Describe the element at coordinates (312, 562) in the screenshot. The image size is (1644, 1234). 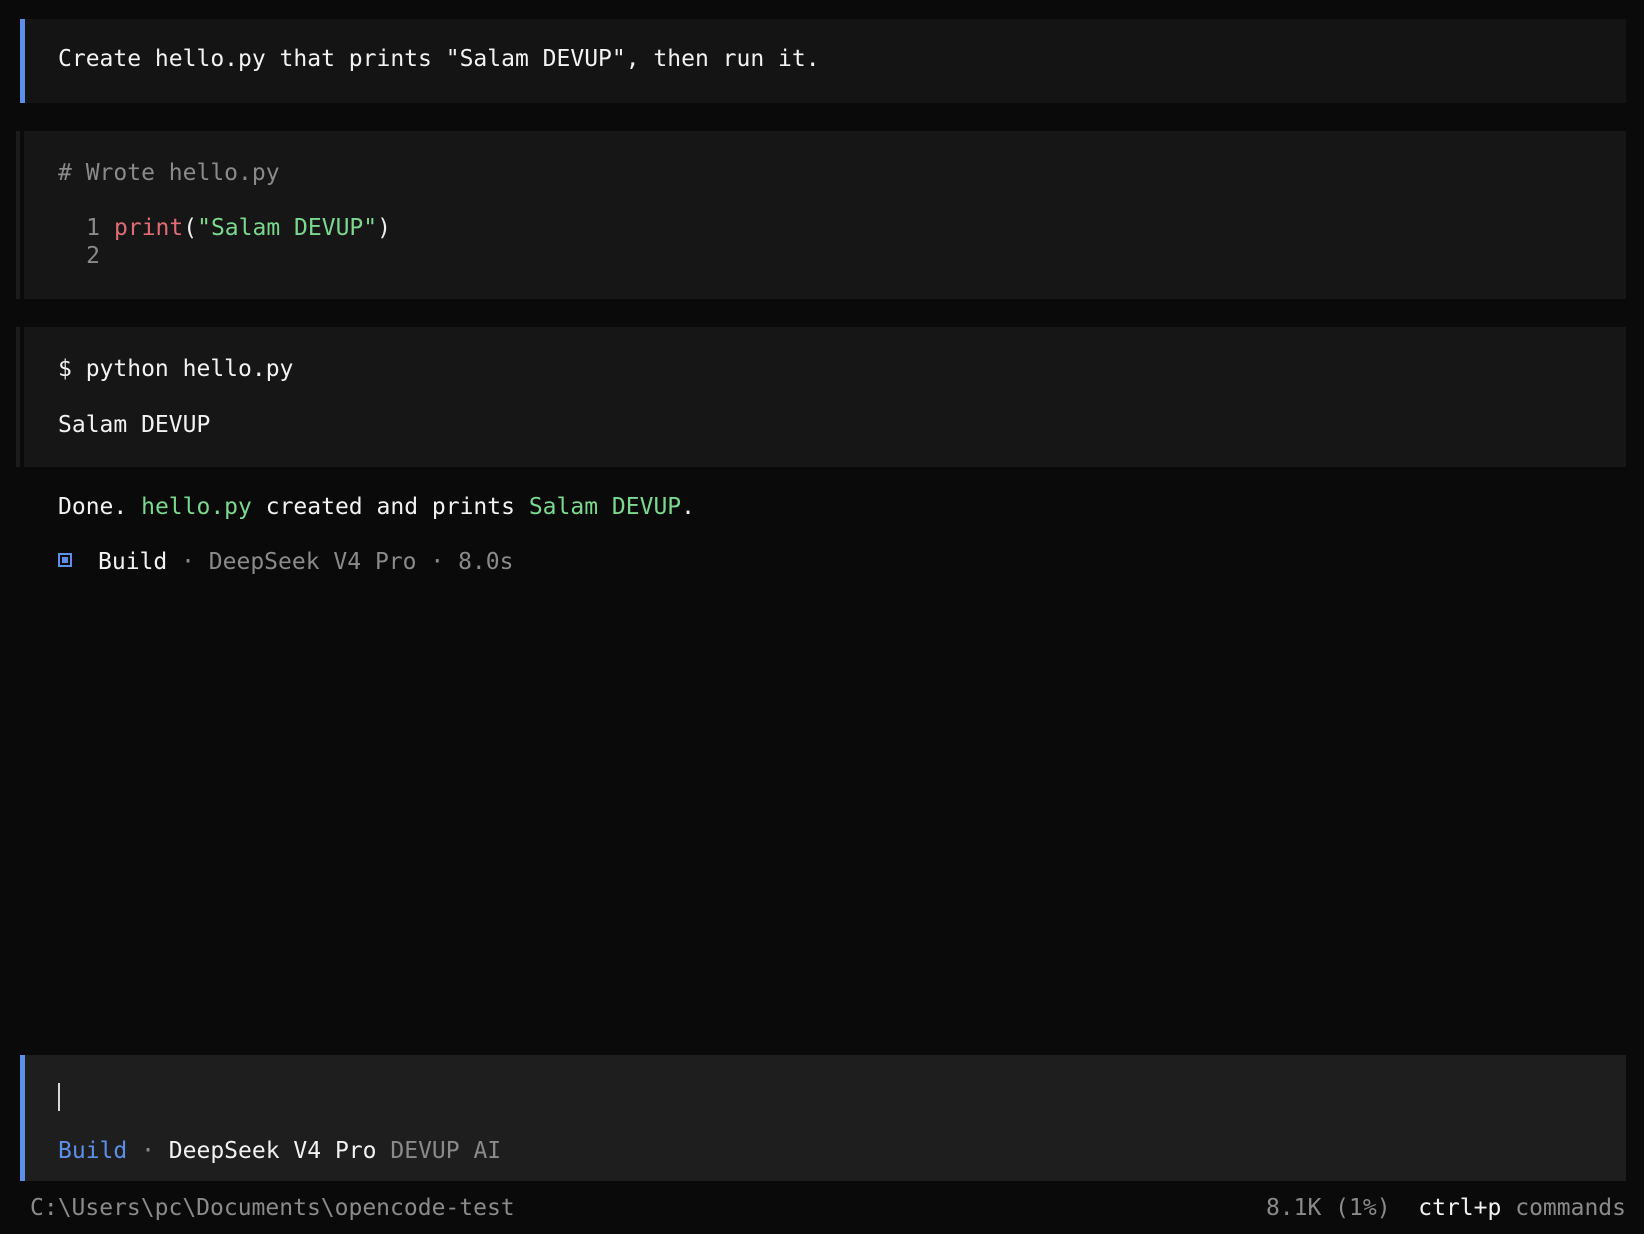
I see `meta-model: DeepSeek V4 Pro` at that location.